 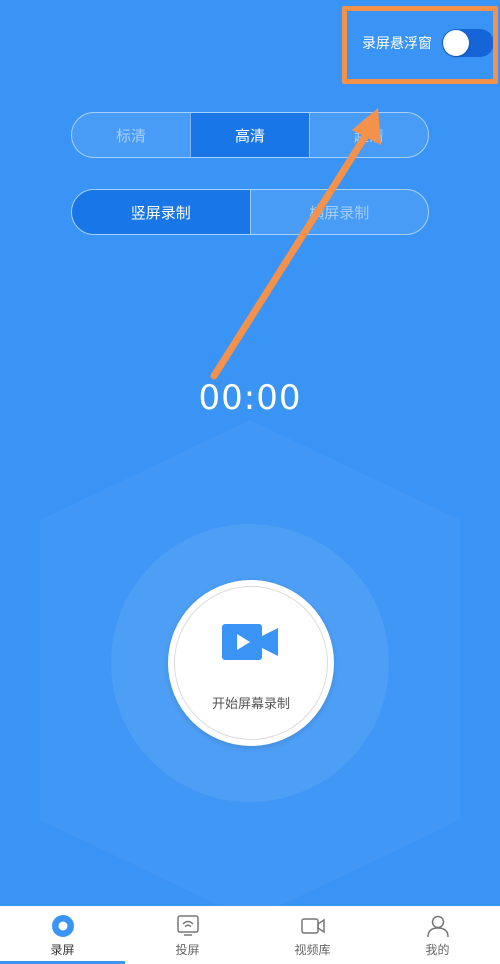 I want to click on profile-icon, so click(x=437, y=926).